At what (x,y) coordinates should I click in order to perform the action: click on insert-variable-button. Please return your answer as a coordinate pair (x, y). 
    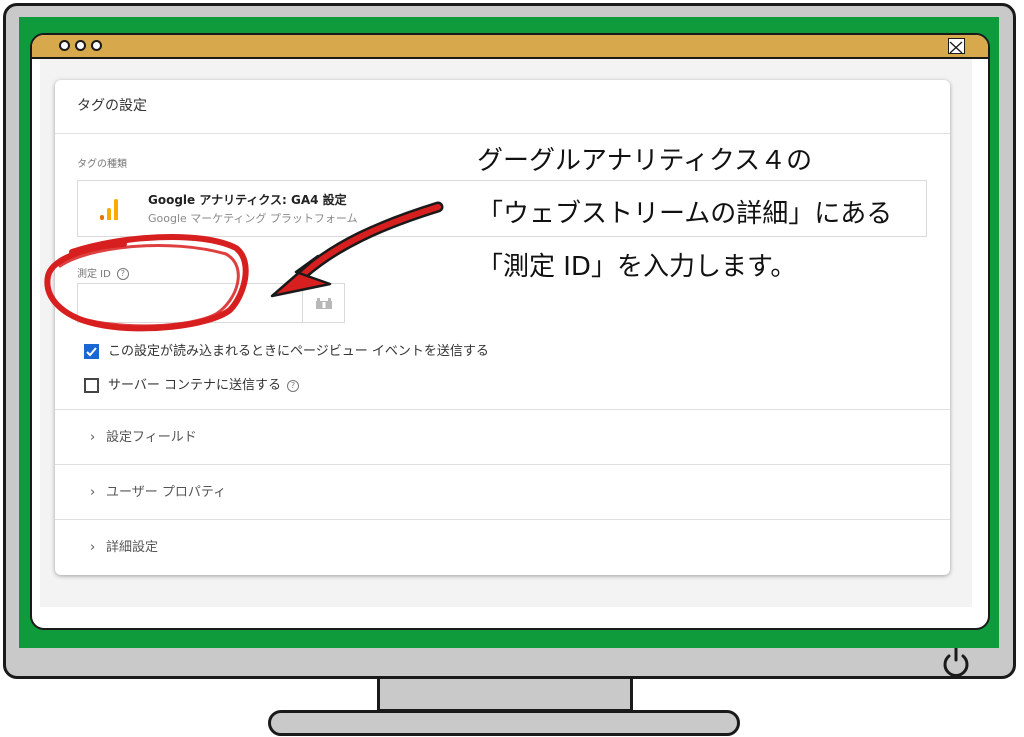
    Looking at the image, I should click on (324, 303).